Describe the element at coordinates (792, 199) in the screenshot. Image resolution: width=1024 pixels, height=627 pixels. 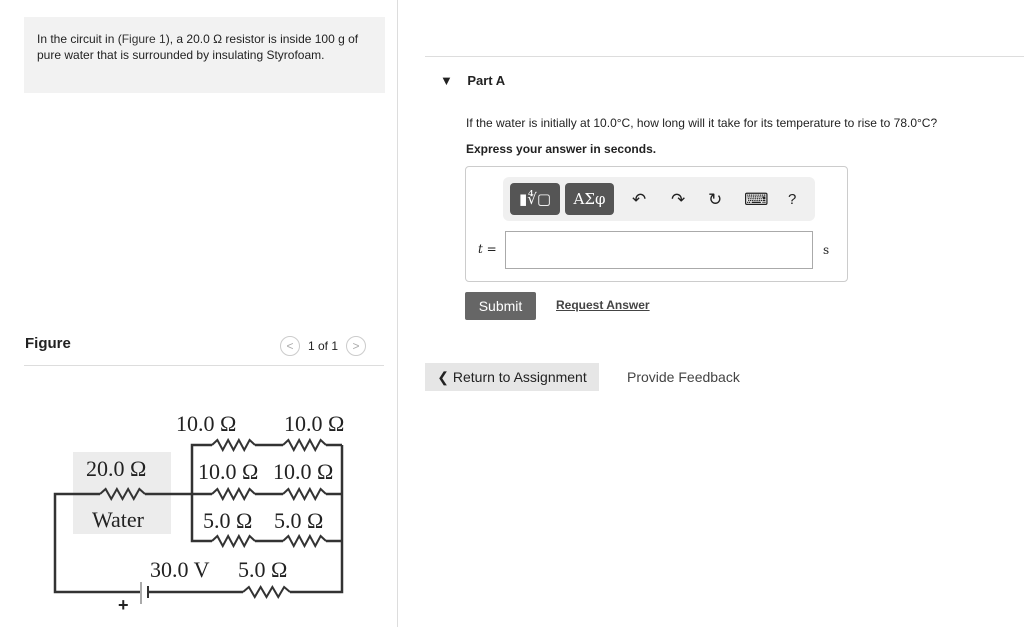
I see `help-icon: ?` at that location.